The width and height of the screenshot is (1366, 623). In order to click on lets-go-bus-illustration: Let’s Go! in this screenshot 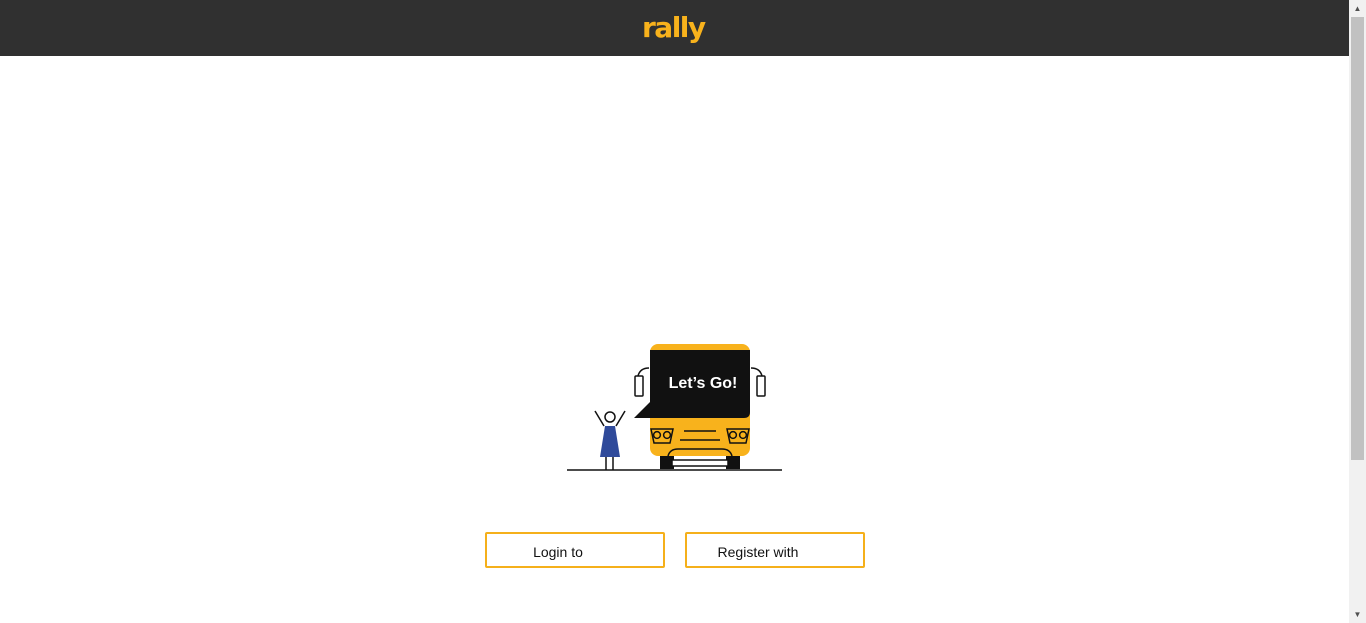, I will do `click(674, 407)`.